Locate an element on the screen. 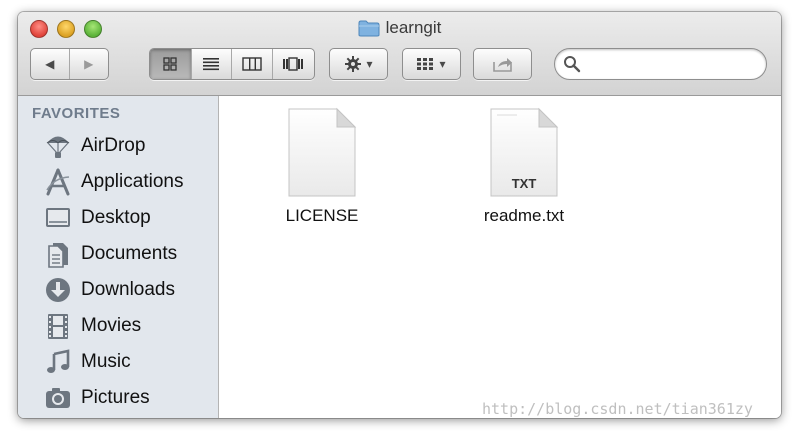  watermark-text: http://blog.csdn.net/tian361zy is located at coordinates (617, 409).